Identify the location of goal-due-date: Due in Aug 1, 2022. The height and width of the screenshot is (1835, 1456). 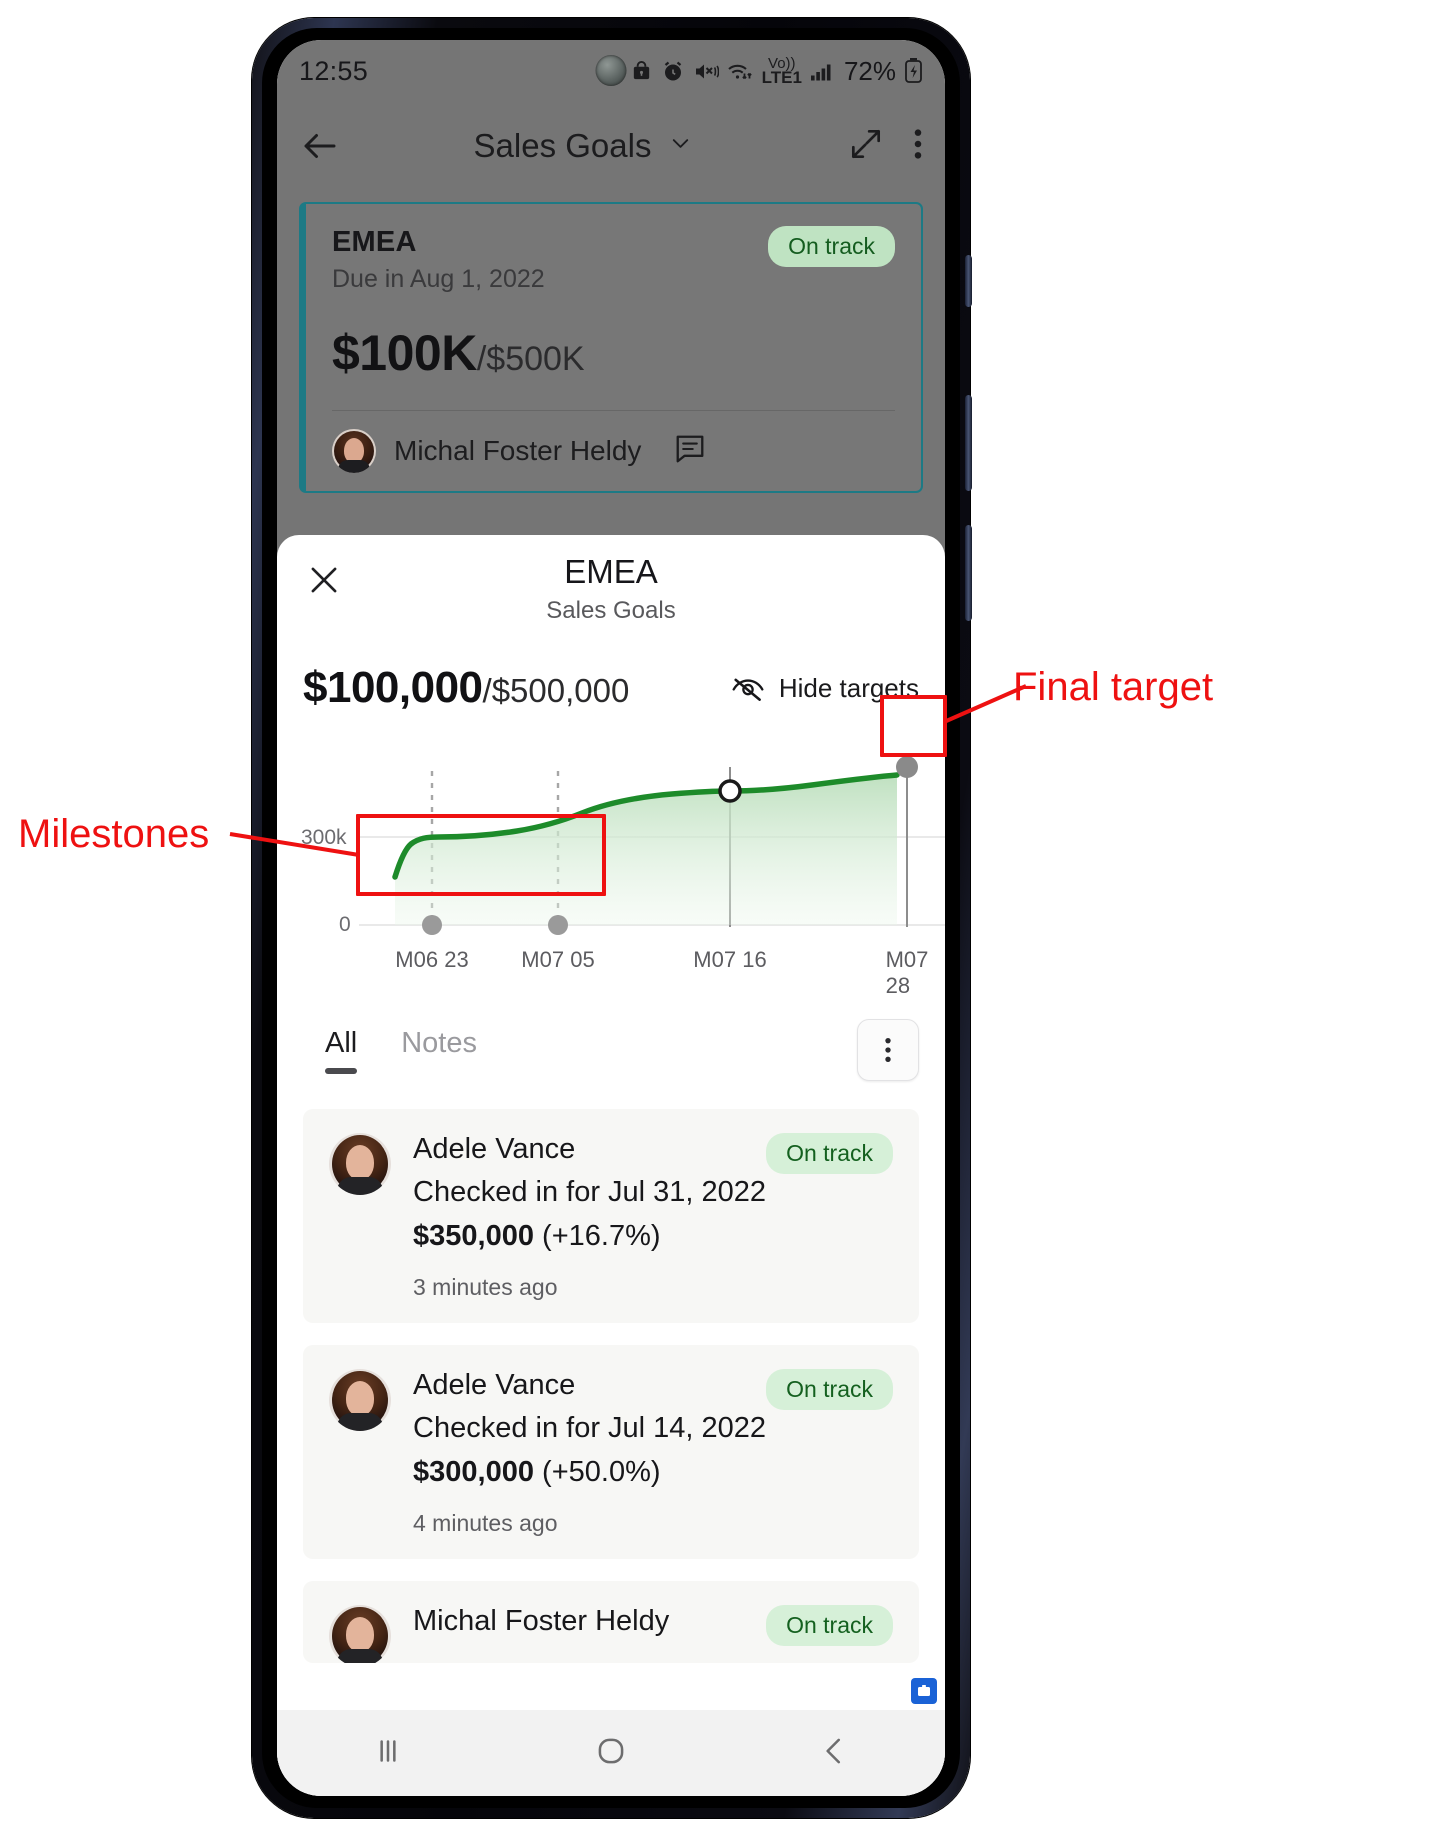
(438, 279).